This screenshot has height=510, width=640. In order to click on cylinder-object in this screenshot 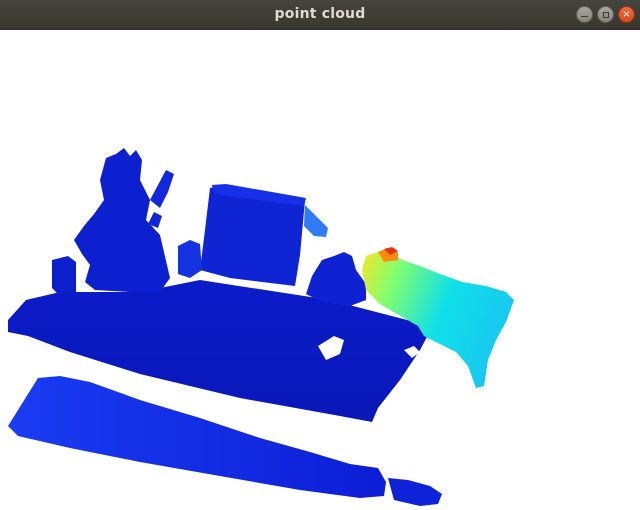, I will do `click(190, 259)`.